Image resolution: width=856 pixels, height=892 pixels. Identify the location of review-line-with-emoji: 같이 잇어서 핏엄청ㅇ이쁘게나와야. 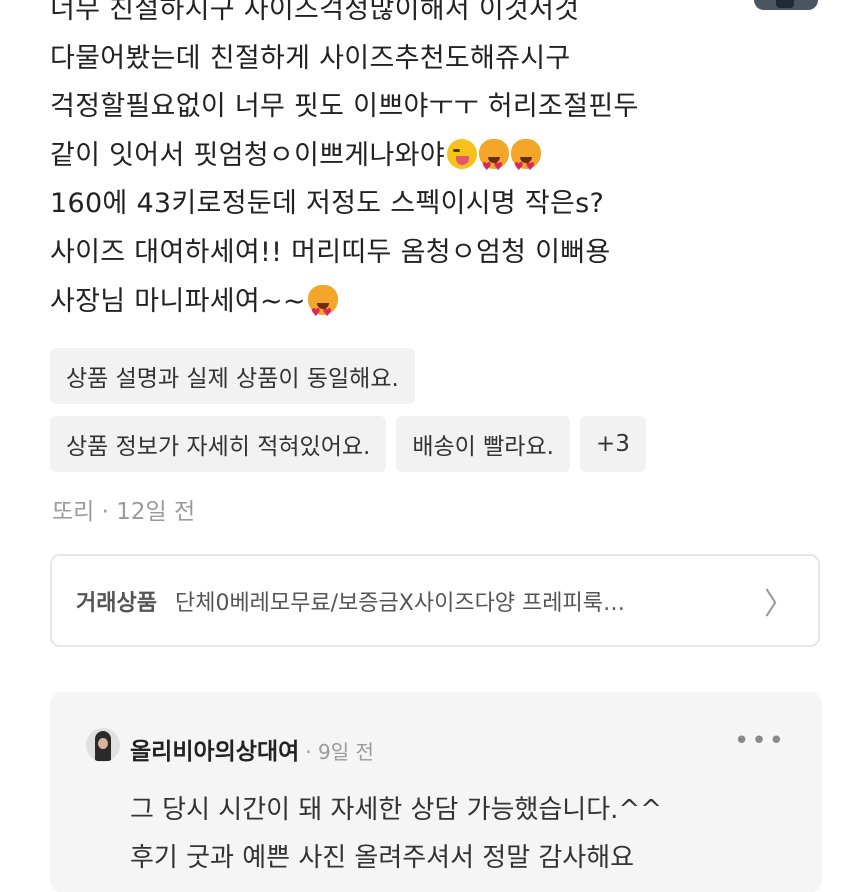
(440, 161).